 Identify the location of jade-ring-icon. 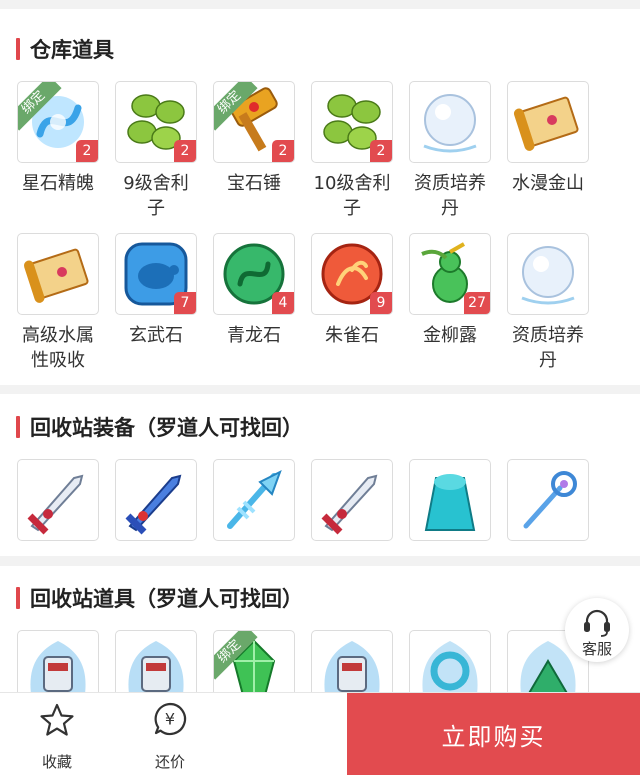
(450, 666).